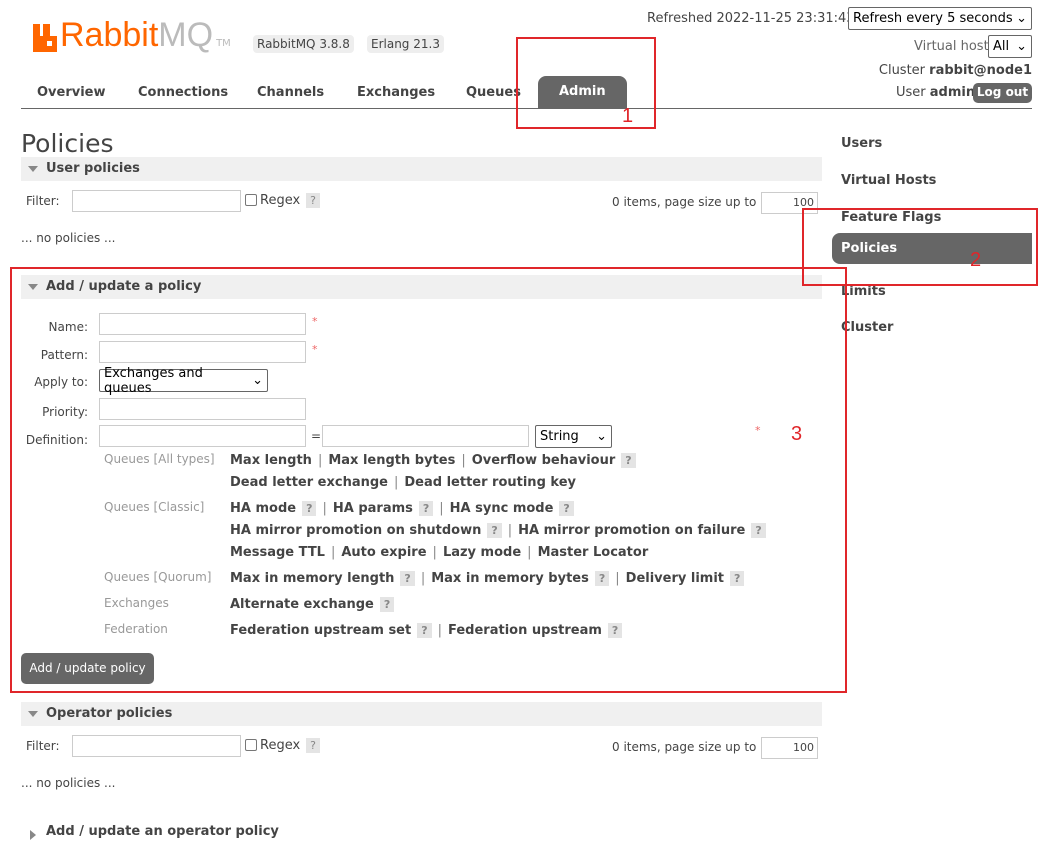  What do you see at coordinates (303, 44) in the screenshot?
I see `version-badge: RabbitMQ 3.8.8` at bounding box center [303, 44].